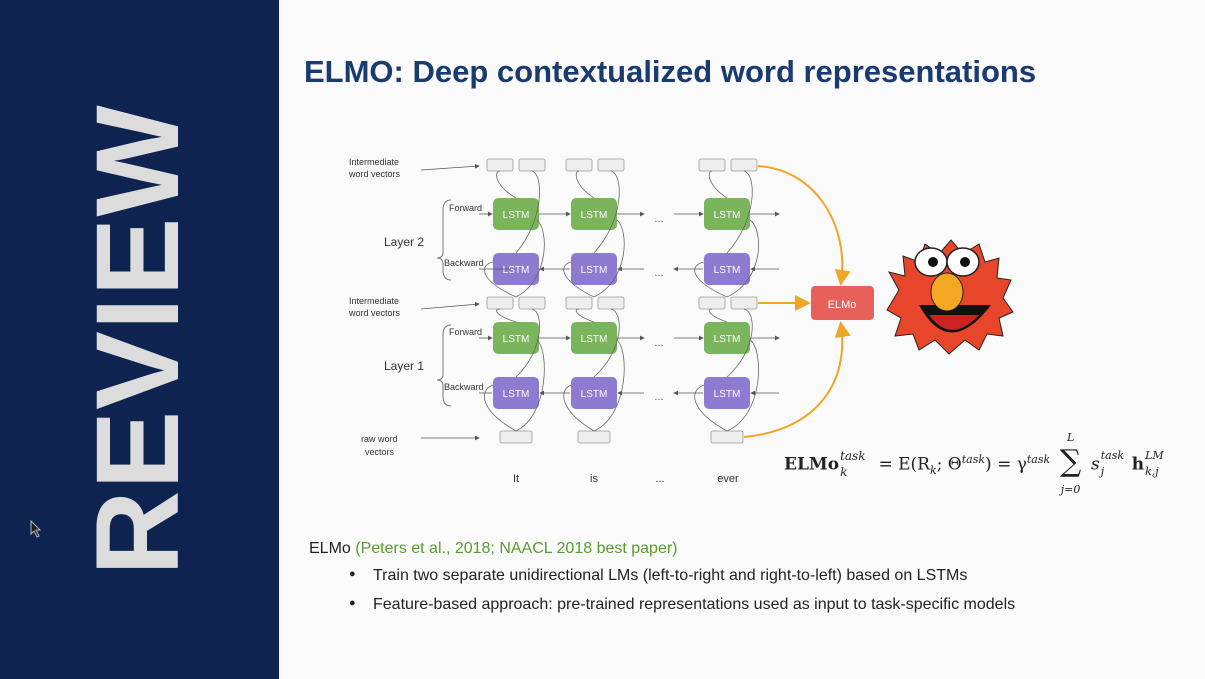 Image resolution: width=1205 pixels, height=679 pixels. I want to click on eq-sum-top: L, so click(1070, 437).